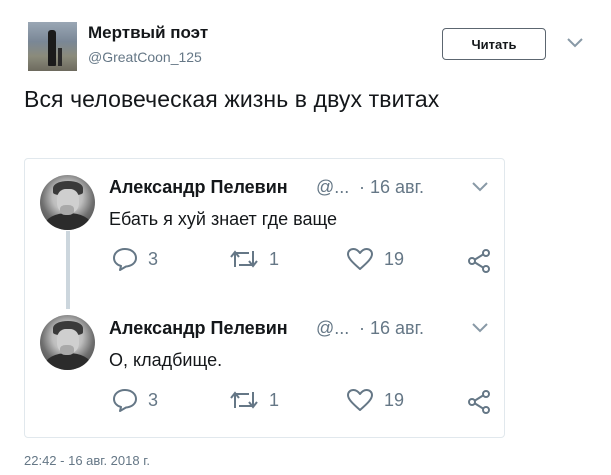  I want to click on user-name: Мертвый поэт, so click(148, 33).